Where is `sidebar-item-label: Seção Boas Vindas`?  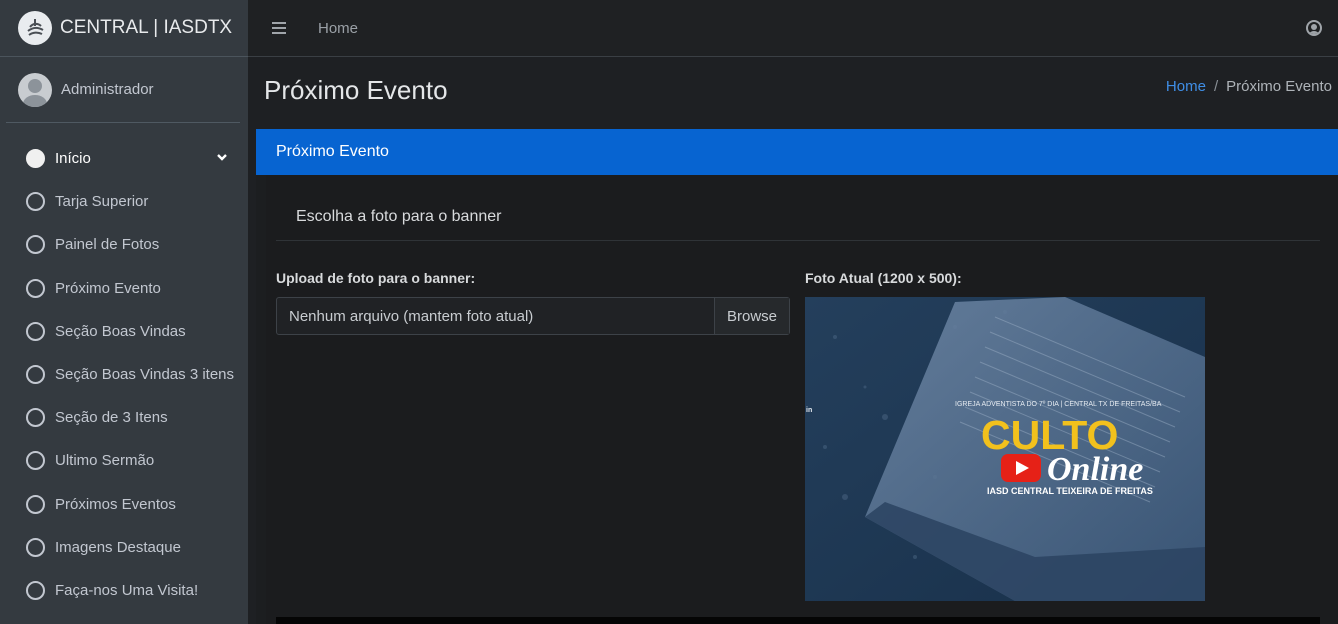
sidebar-item-label: Seção Boas Vindas is located at coordinates (120, 331).